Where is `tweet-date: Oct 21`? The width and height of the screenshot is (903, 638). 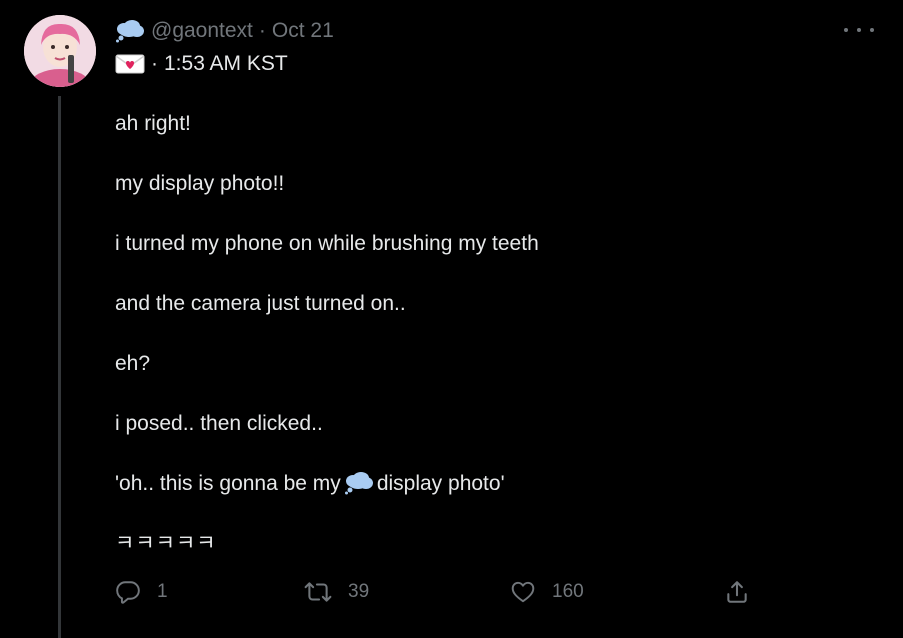 tweet-date: Oct 21 is located at coordinates (303, 31).